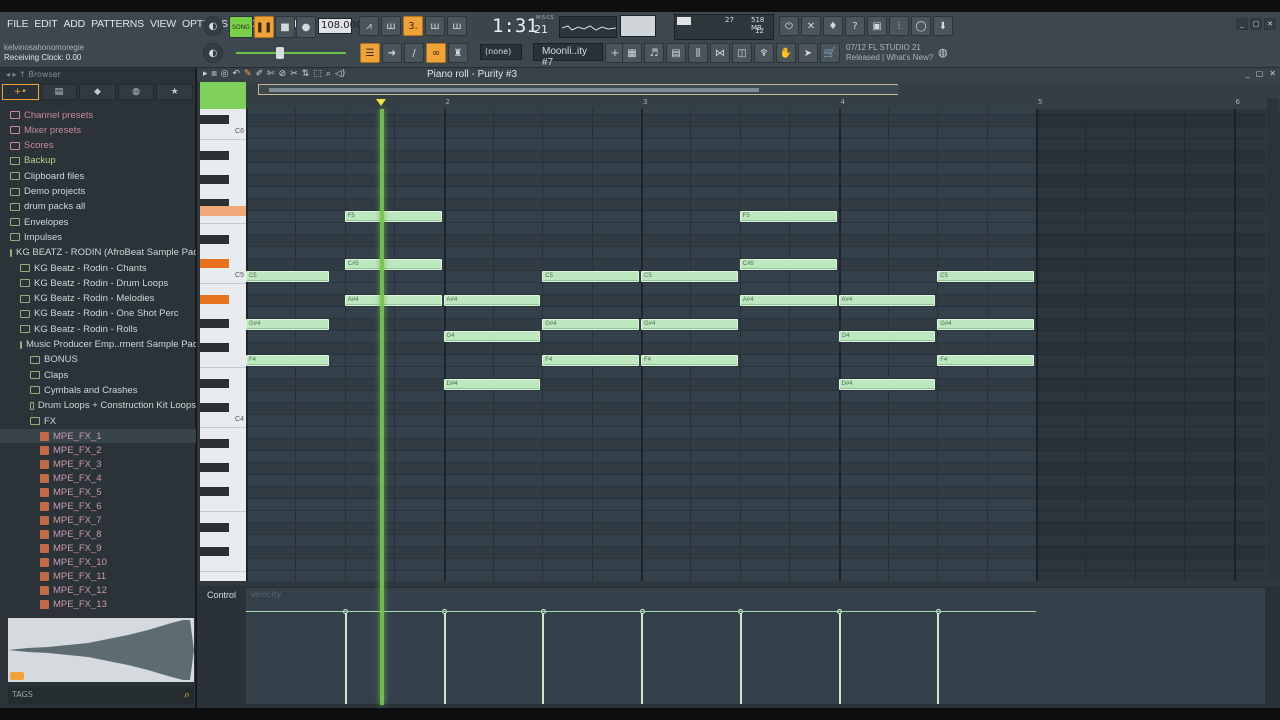  What do you see at coordinates (632, 53) in the screenshot?
I see `channel-rack-button: ▦` at bounding box center [632, 53].